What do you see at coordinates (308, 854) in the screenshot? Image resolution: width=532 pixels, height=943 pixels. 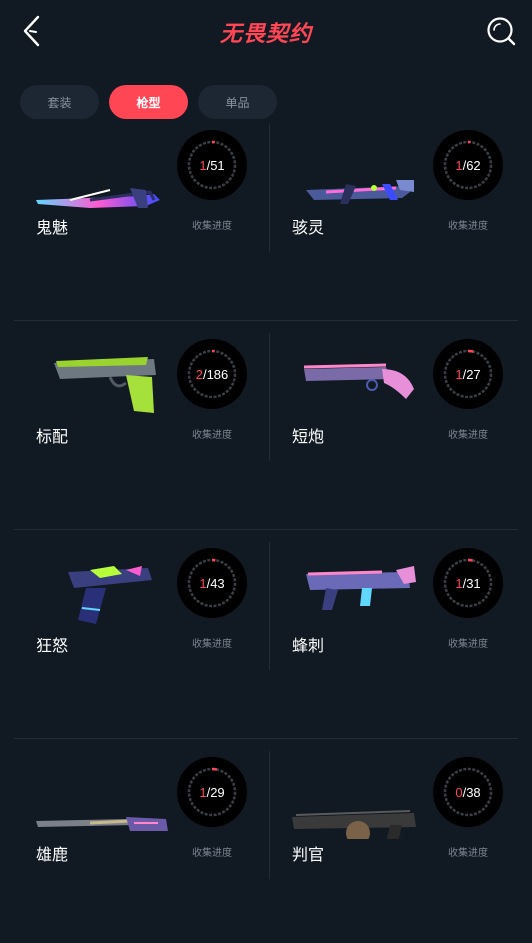 I see `weapon-name: 判官` at bounding box center [308, 854].